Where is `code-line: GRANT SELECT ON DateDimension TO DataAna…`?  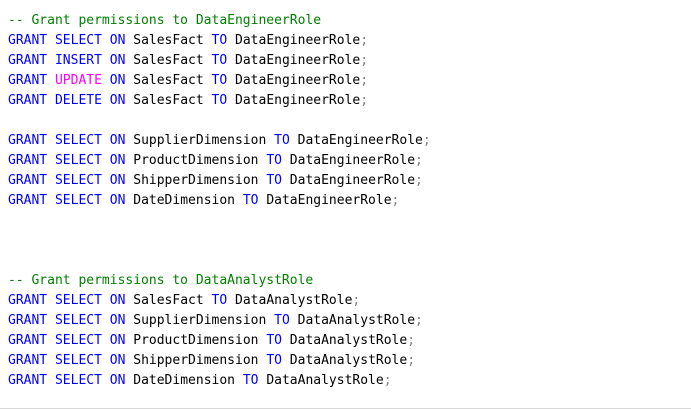 code-line: GRANT SELECT ON DateDimension TO DataAna… is located at coordinates (219, 381).